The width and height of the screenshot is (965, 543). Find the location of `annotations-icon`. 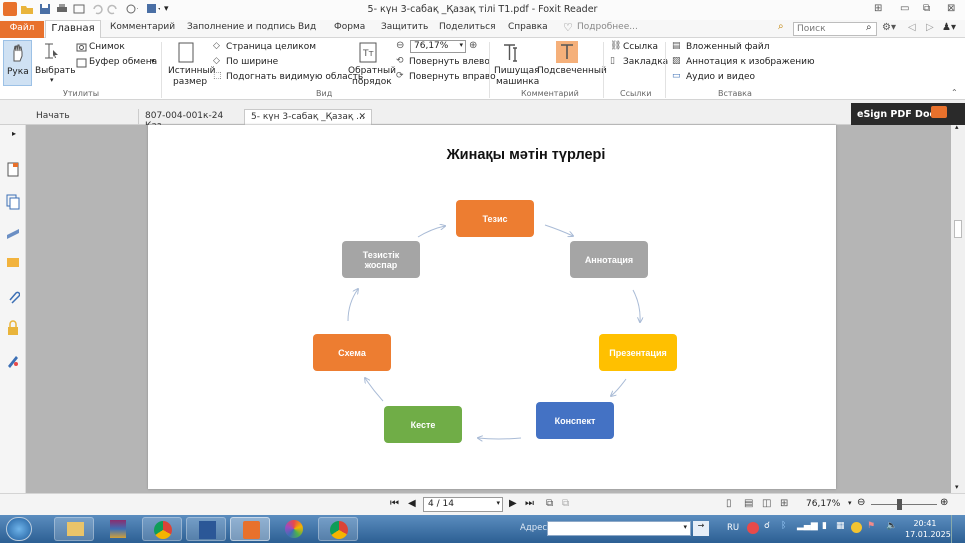

annotations-icon is located at coordinates (13, 233).